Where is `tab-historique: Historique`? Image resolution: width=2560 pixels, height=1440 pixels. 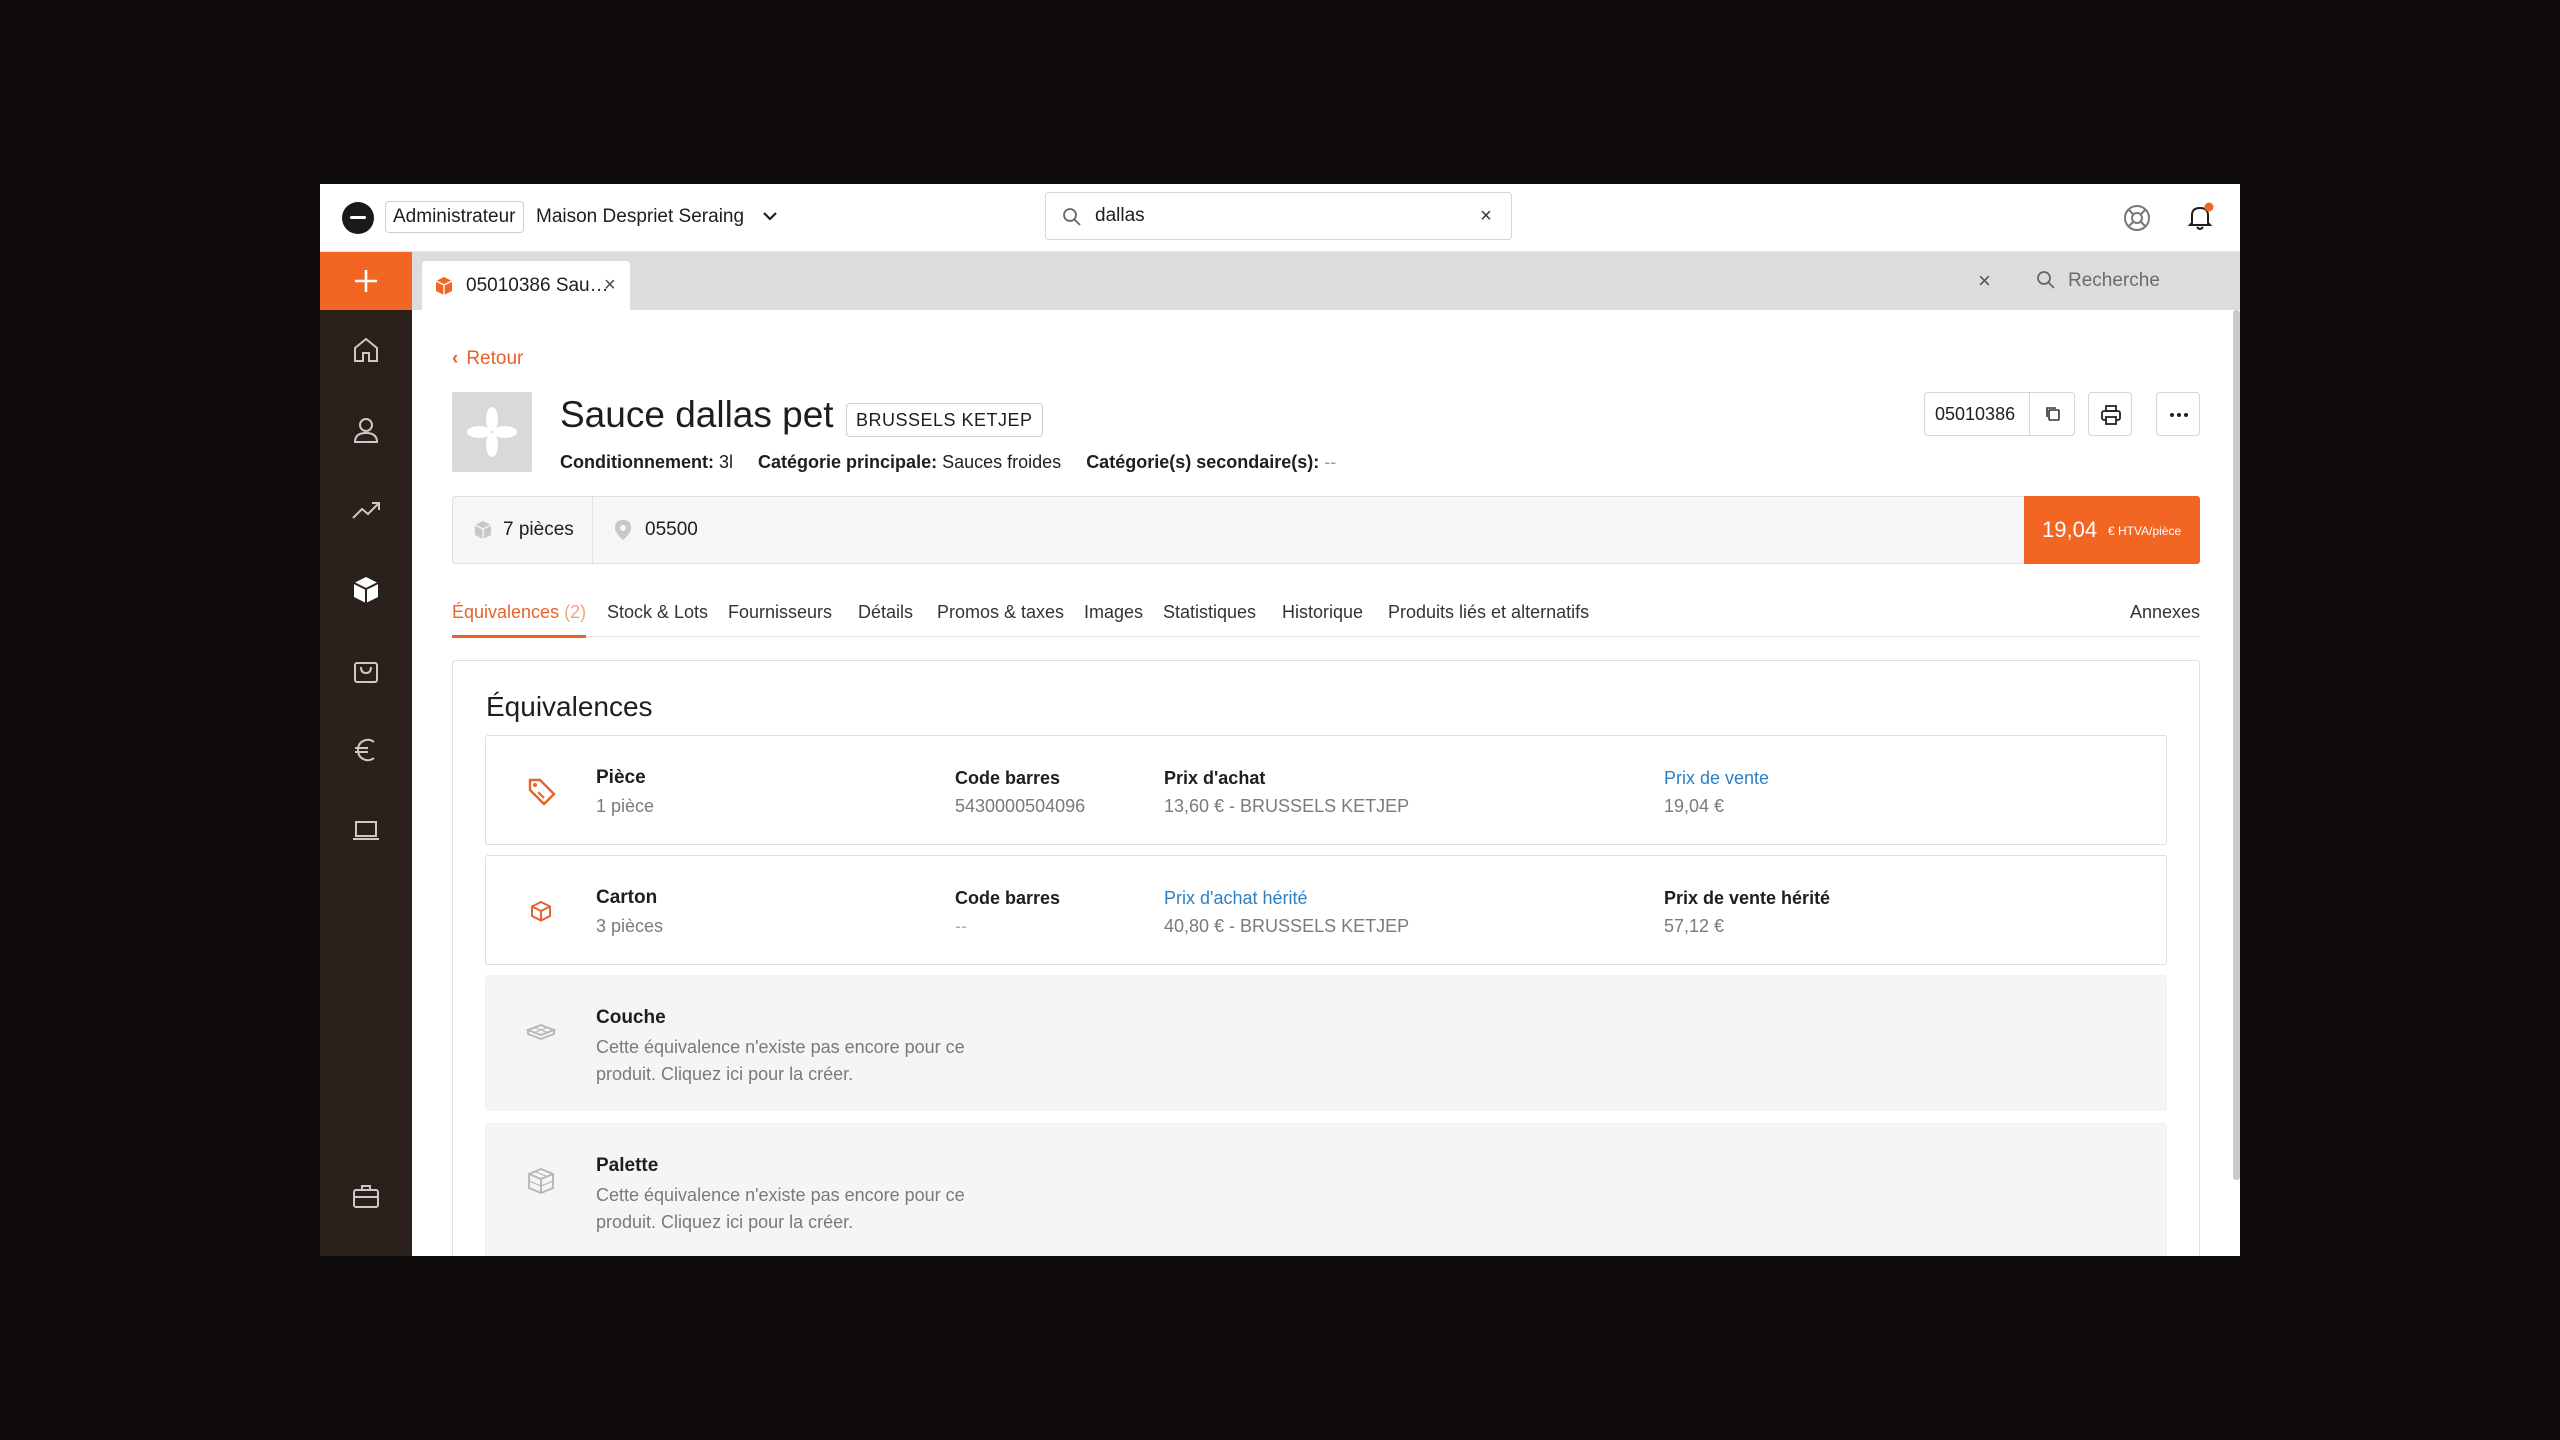 tab-historique: Historique is located at coordinates (1322, 612).